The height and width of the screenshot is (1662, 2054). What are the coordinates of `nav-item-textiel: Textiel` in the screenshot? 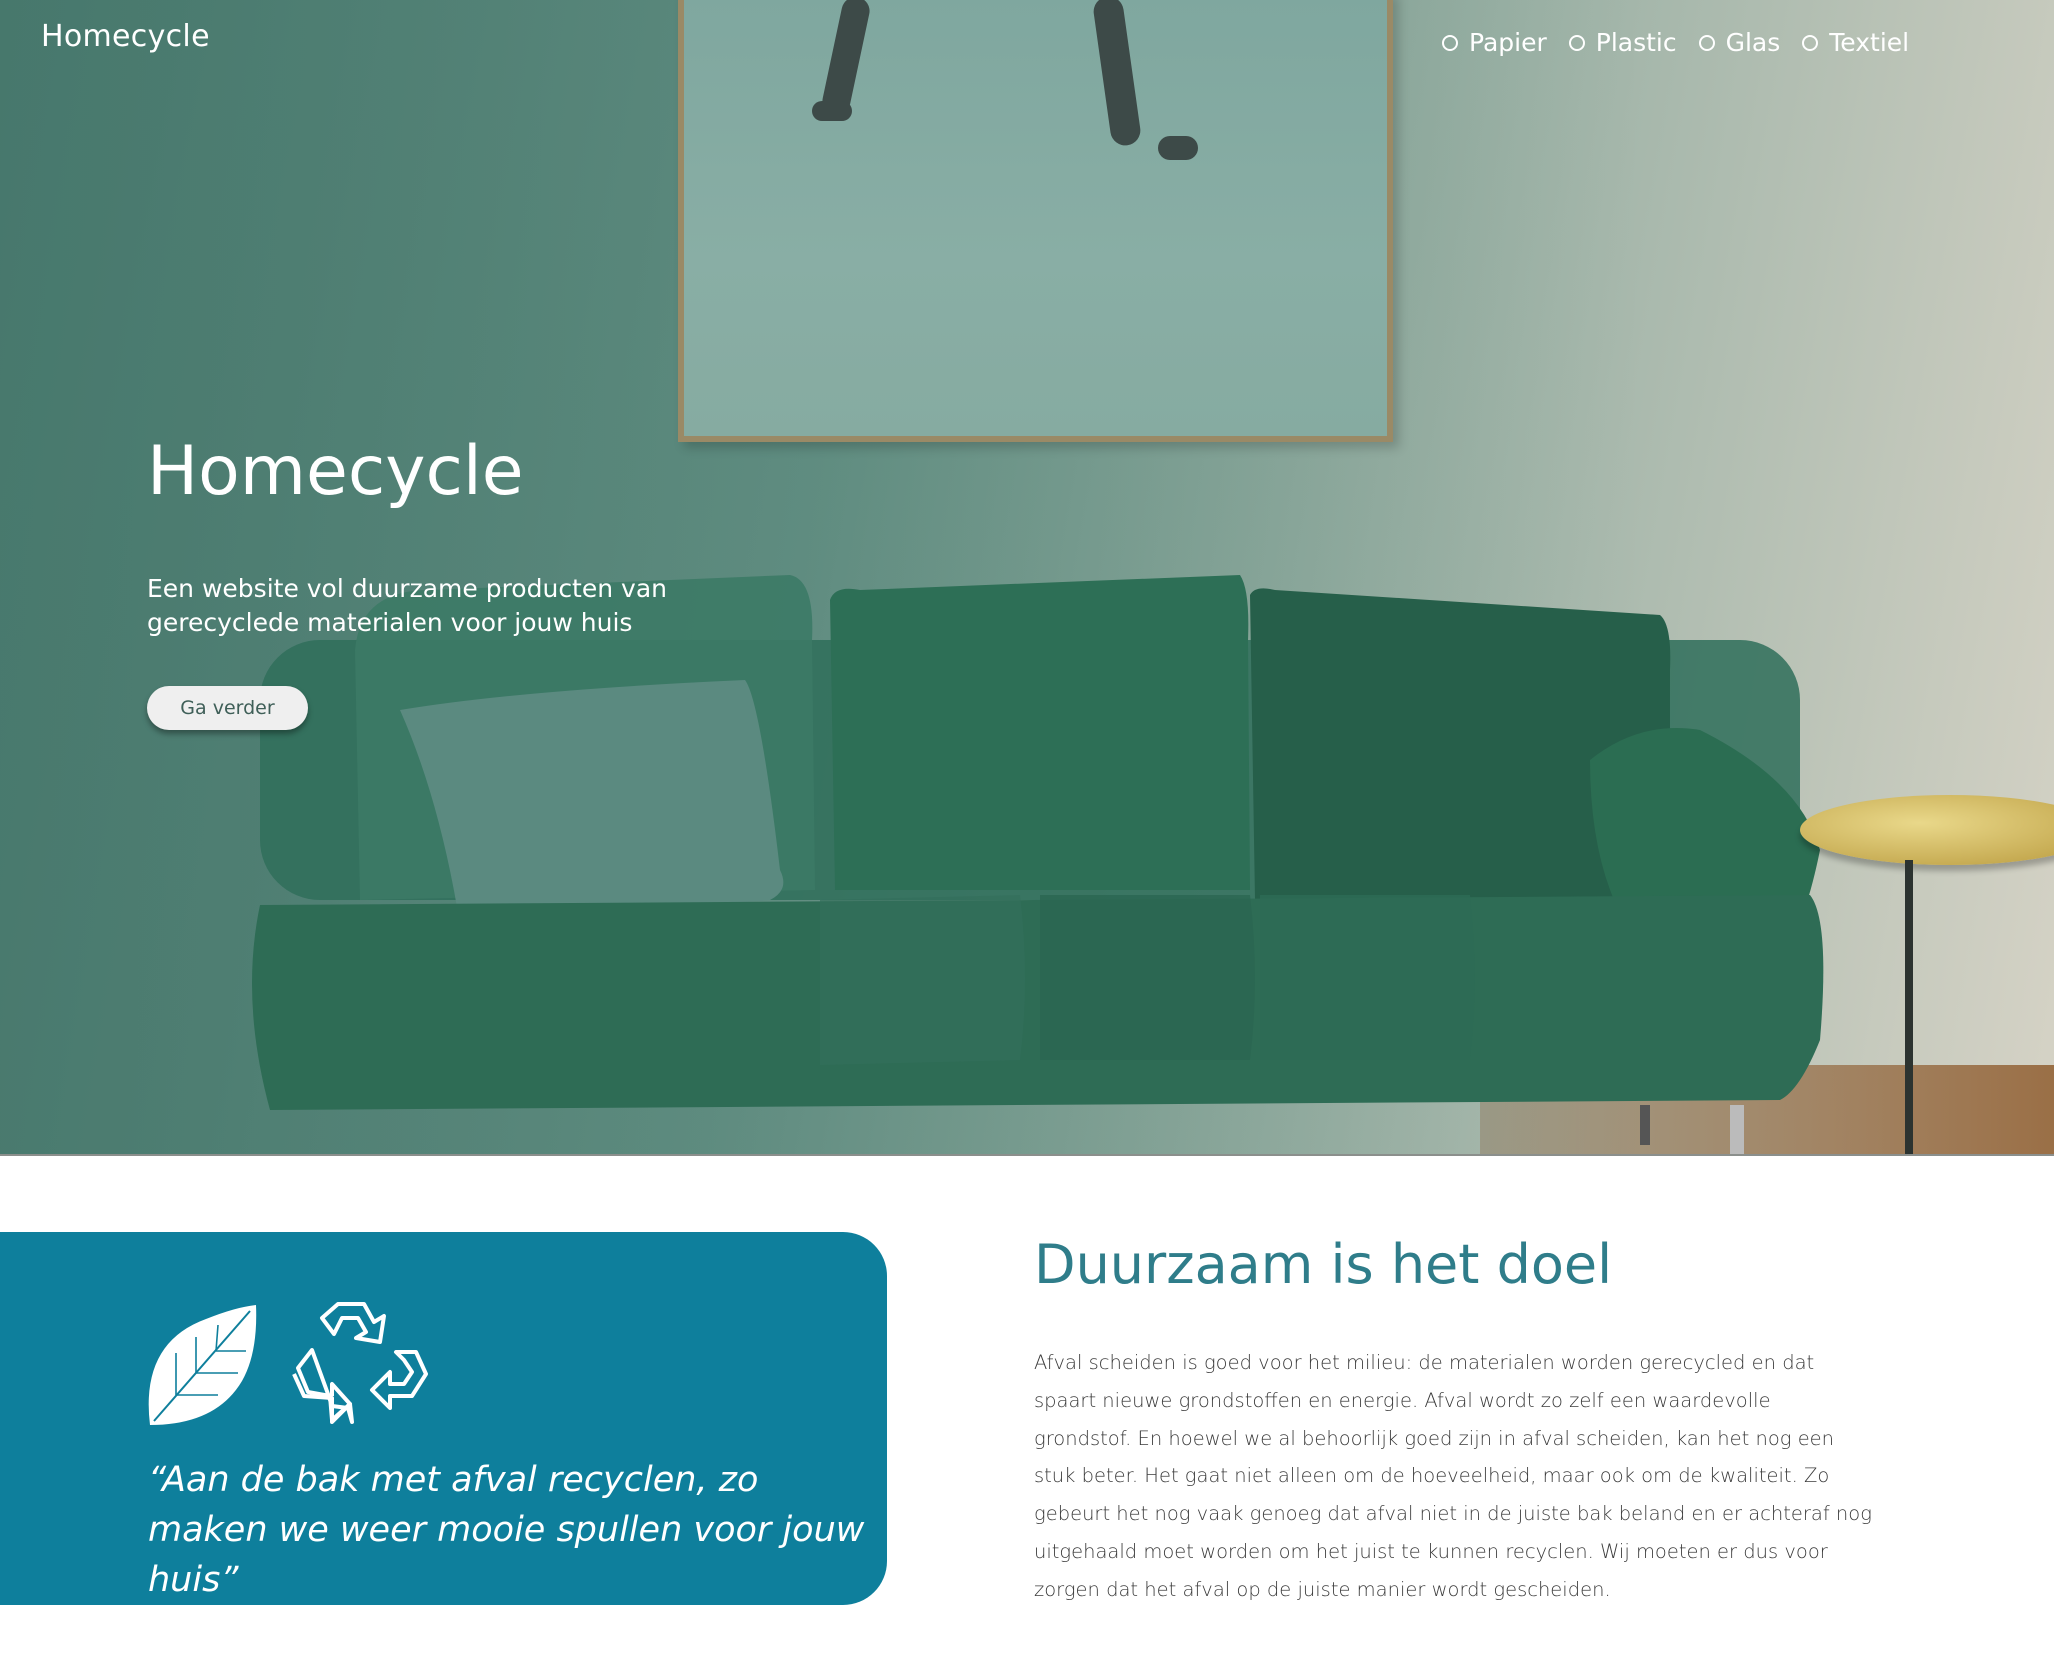 It's located at (1855, 42).